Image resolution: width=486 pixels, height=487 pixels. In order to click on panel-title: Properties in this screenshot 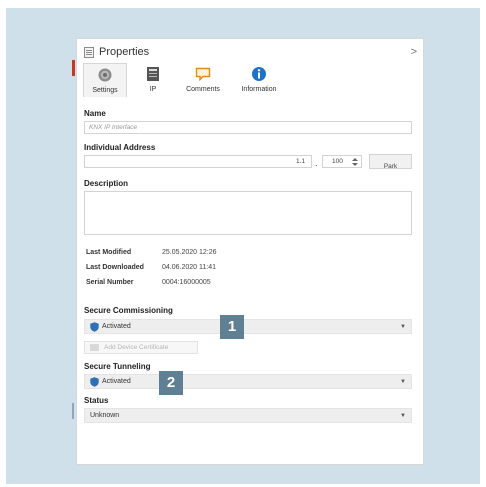, I will do `click(124, 52)`.